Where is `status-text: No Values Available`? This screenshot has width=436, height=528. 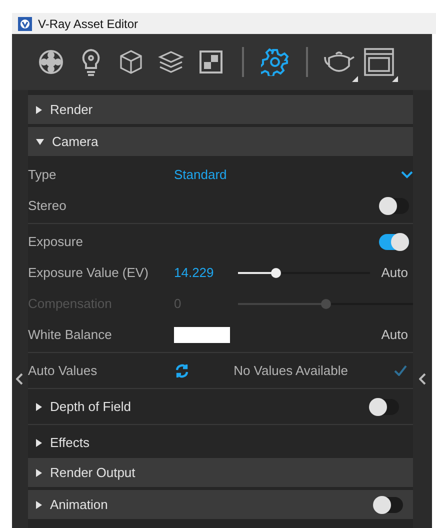
status-text: No Values Available is located at coordinates (291, 370).